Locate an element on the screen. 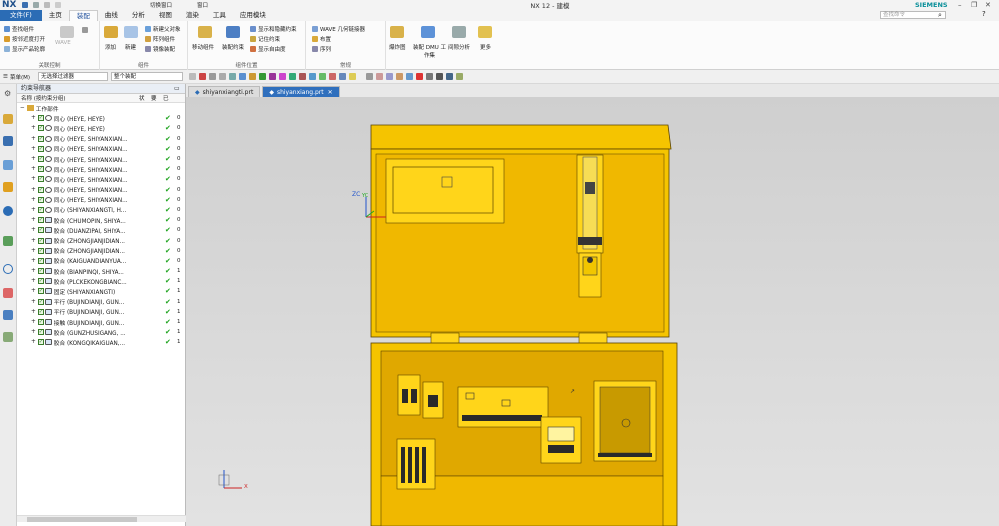 This screenshot has width=999, height=526. column-required: 要 is located at coordinates (157, 98).